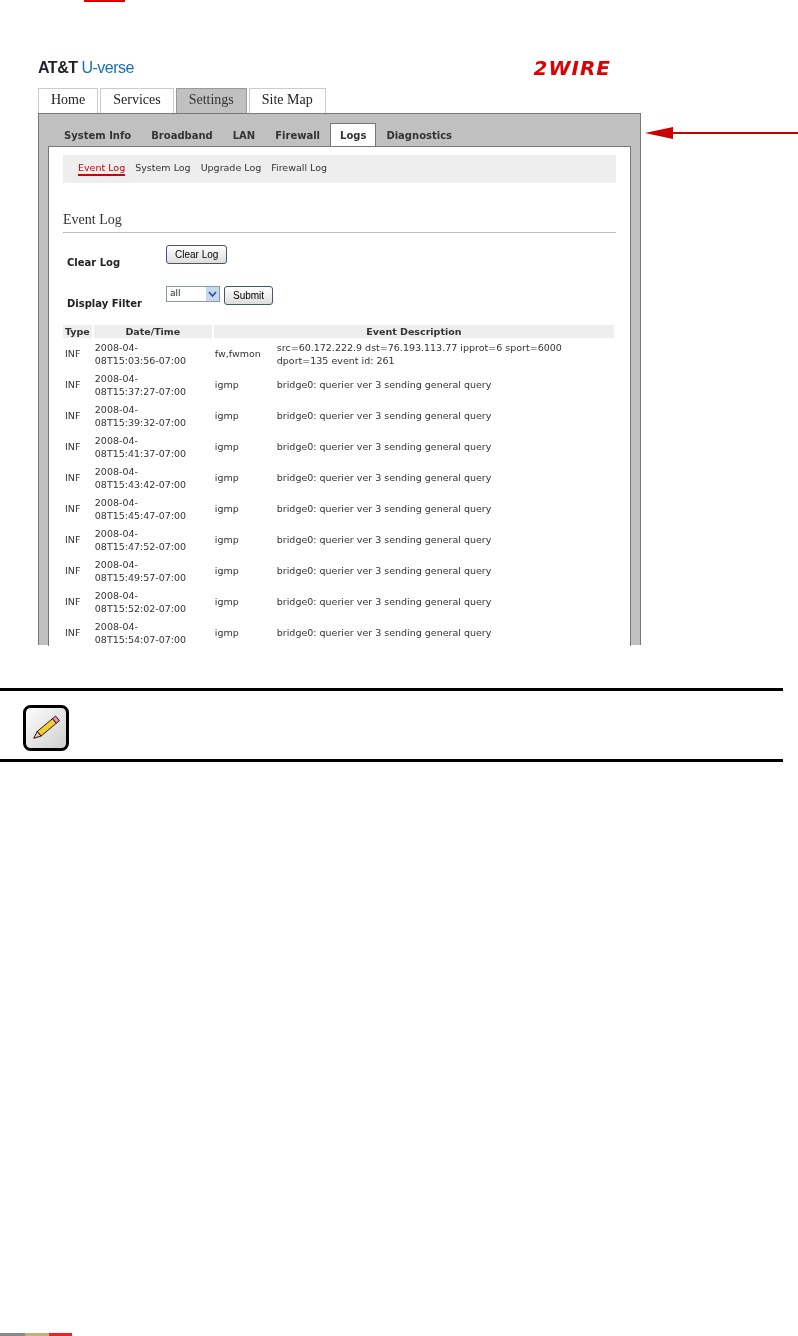  I want to click on sub-tab: Diagnostics, so click(419, 134).